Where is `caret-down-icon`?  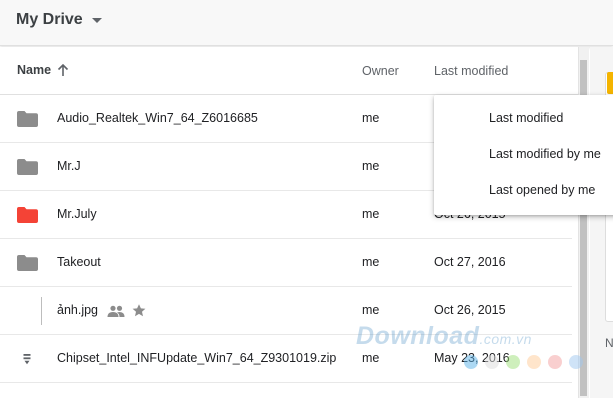 caret-down-icon is located at coordinates (96, 20).